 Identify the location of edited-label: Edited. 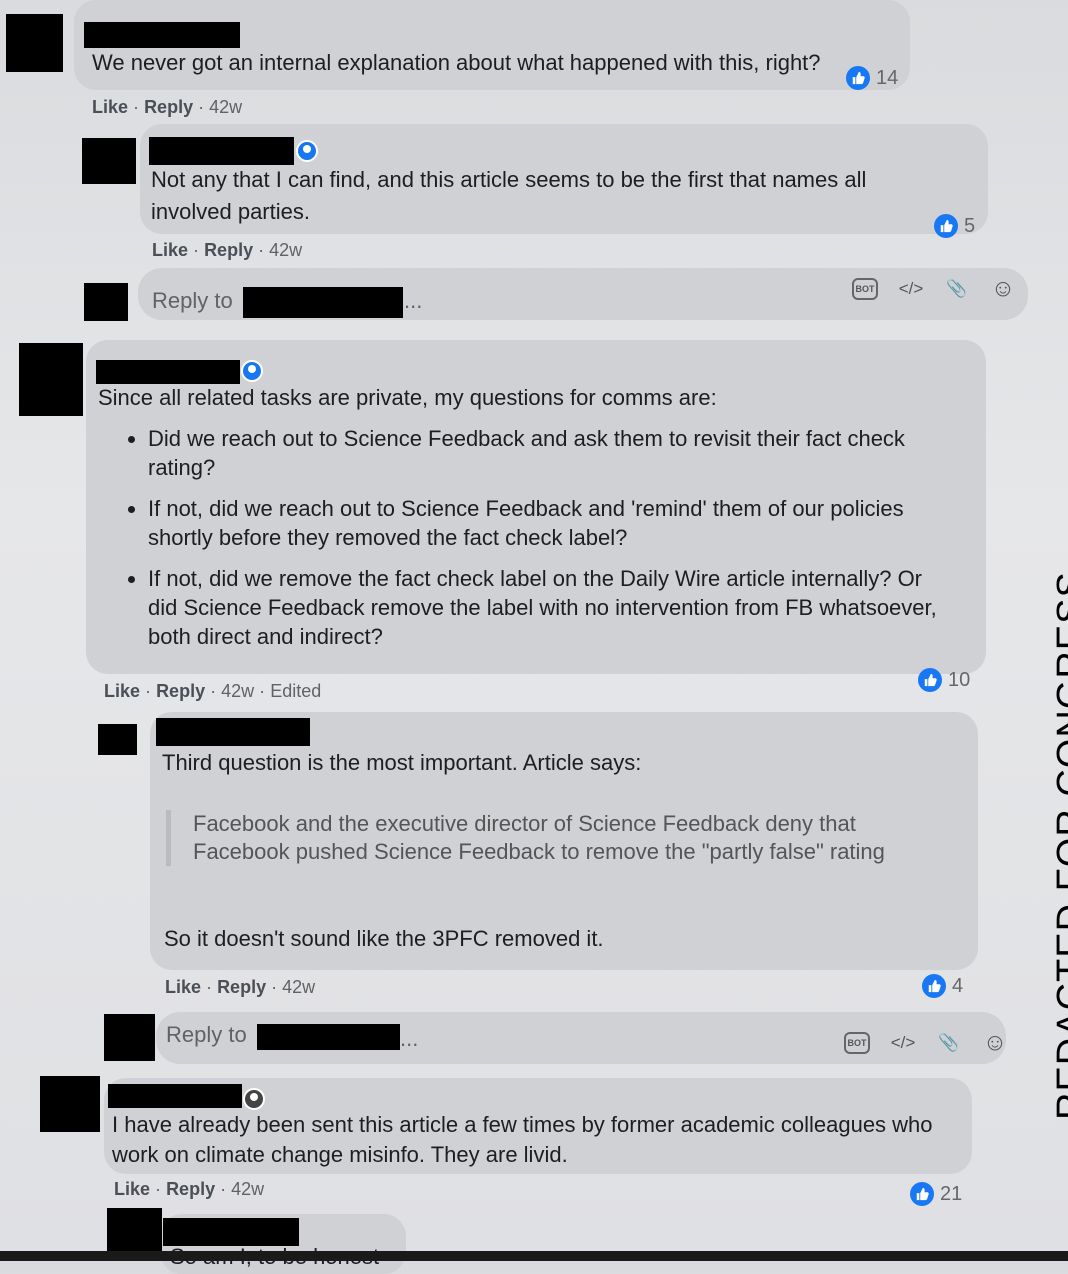
(296, 691).